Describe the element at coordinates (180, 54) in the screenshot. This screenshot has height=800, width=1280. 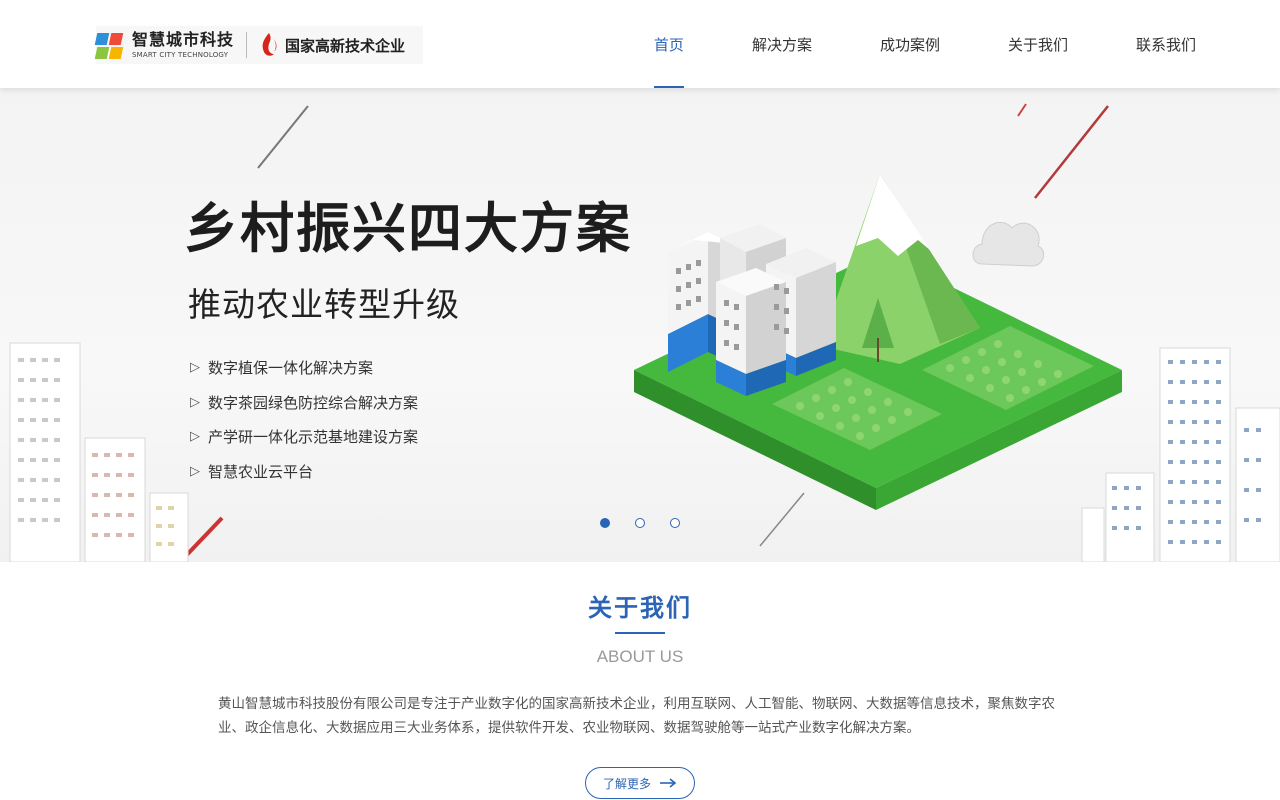
I see `logo-name-en: SMART CITY TECHNOLOGY` at that location.